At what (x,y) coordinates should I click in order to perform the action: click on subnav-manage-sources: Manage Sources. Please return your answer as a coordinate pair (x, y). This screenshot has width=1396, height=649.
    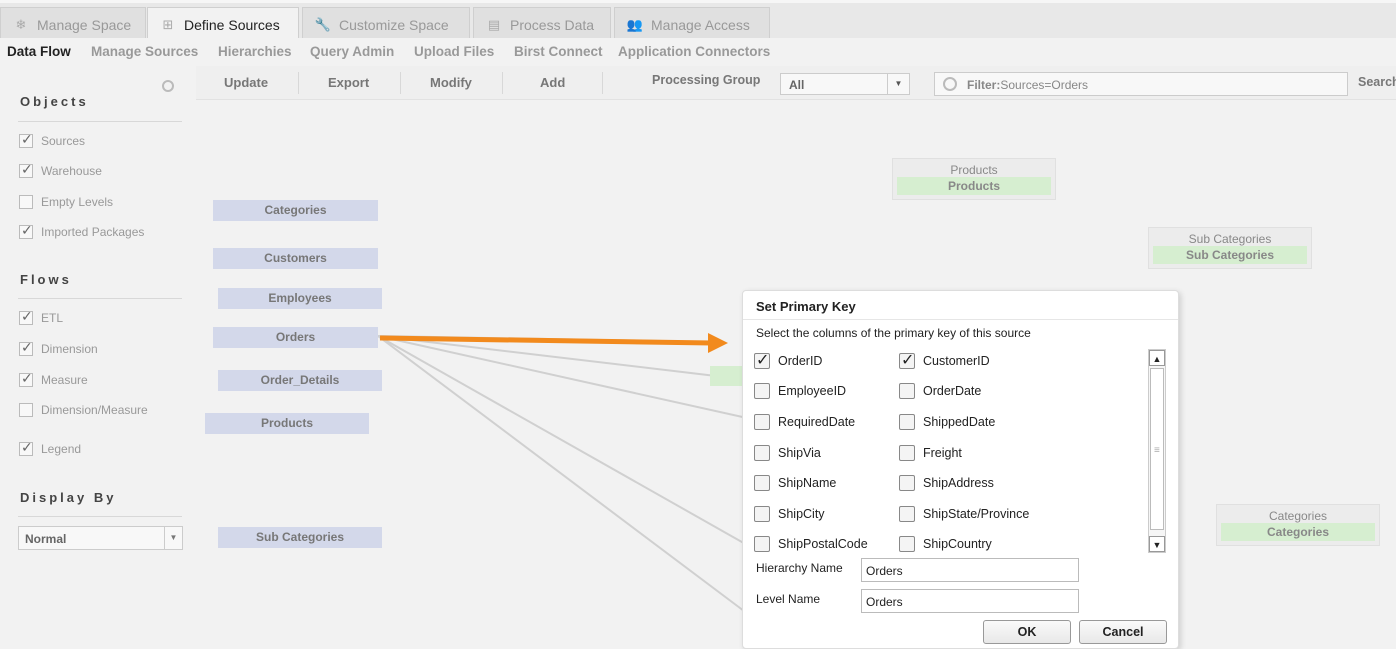
    Looking at the image, I should click on (144, 51).